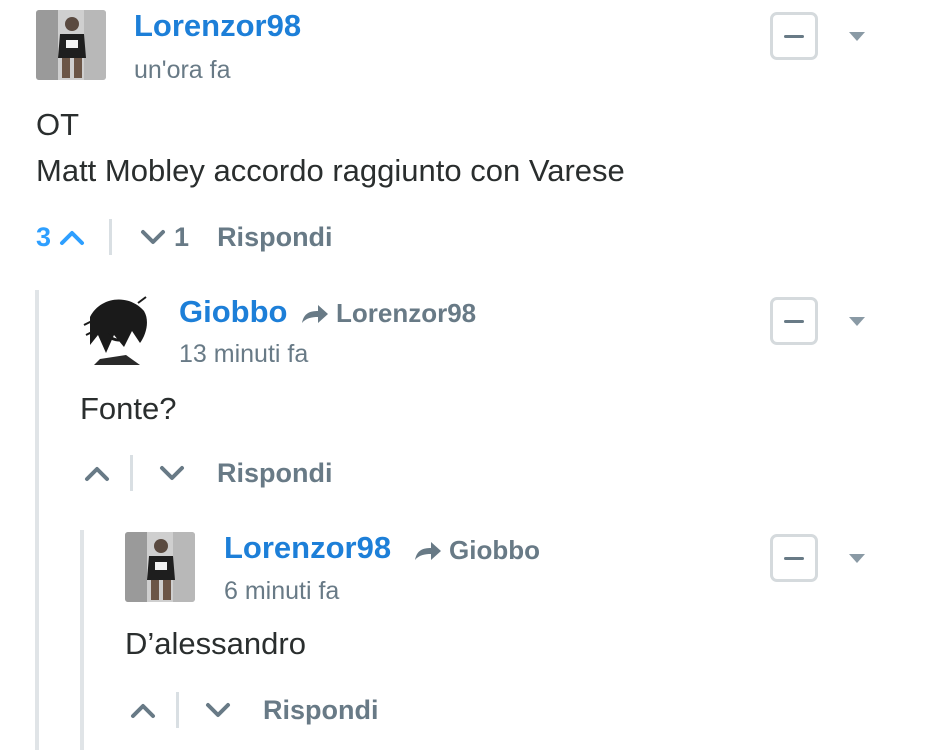 This screenshot has width=925, height=750. Describe the element at coordinates (321, 710) in the screenshot. I see `reply-button: Rispondi` at that location.